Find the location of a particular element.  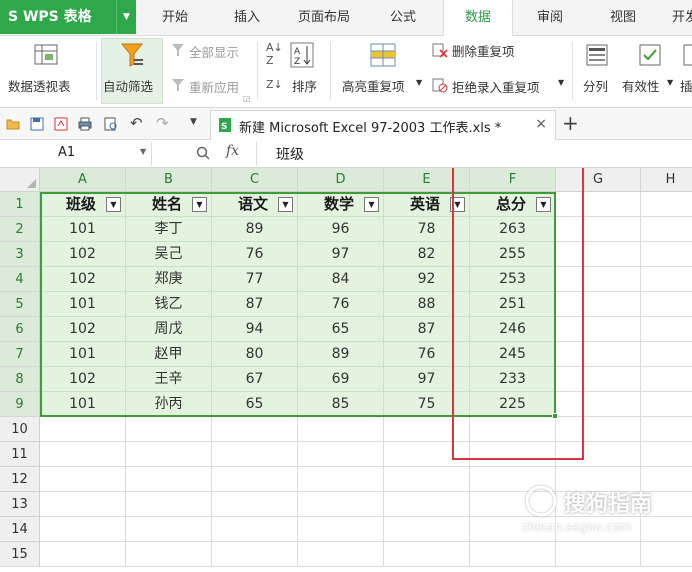

undo-icon: ↶ is located at coordinates (136, 123).